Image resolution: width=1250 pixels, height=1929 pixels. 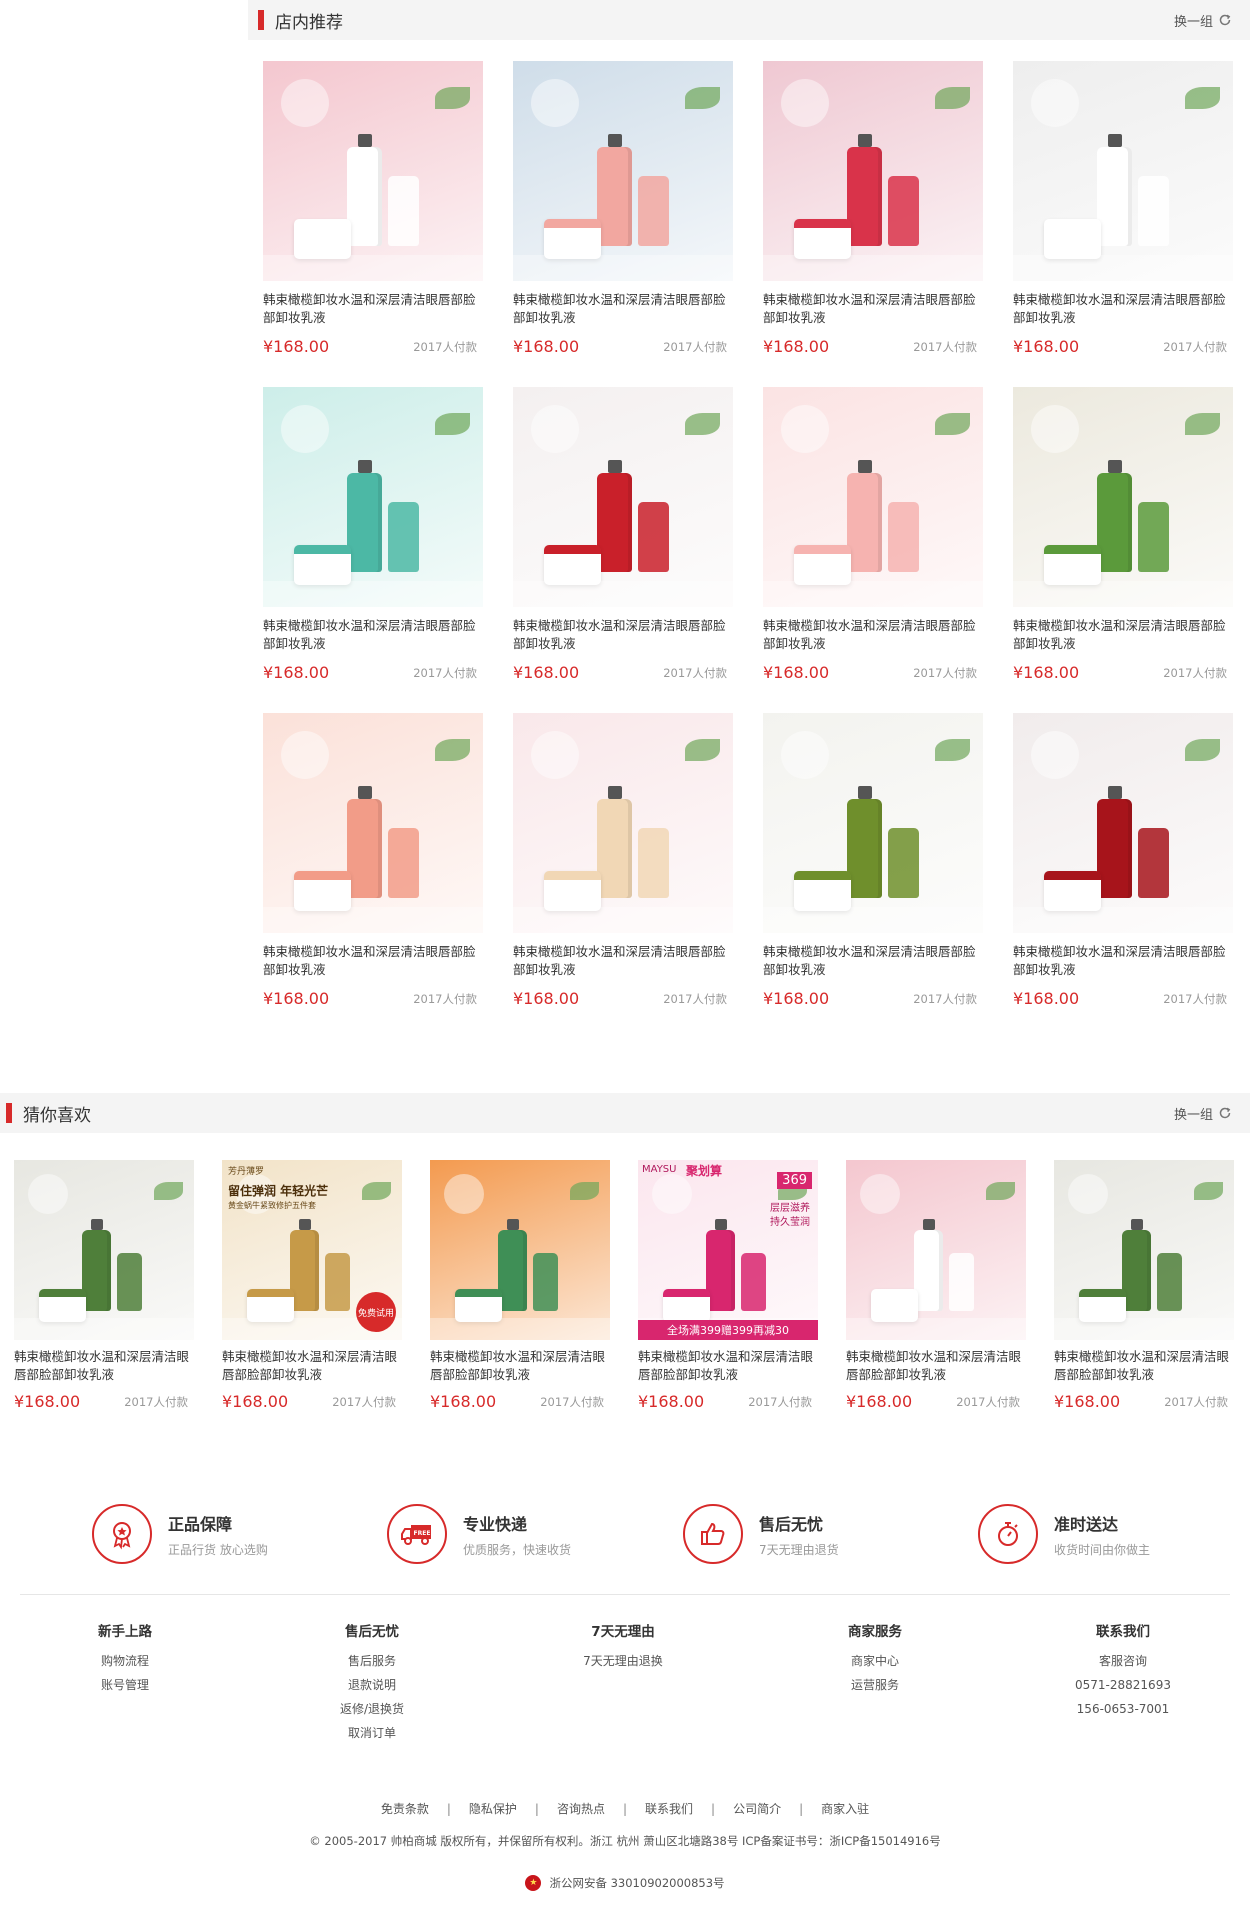 What do you see at coordinates (372, 1661) in the screenshot?
I see `footer-link: 售后服务` at bounding box center [372, 1661].